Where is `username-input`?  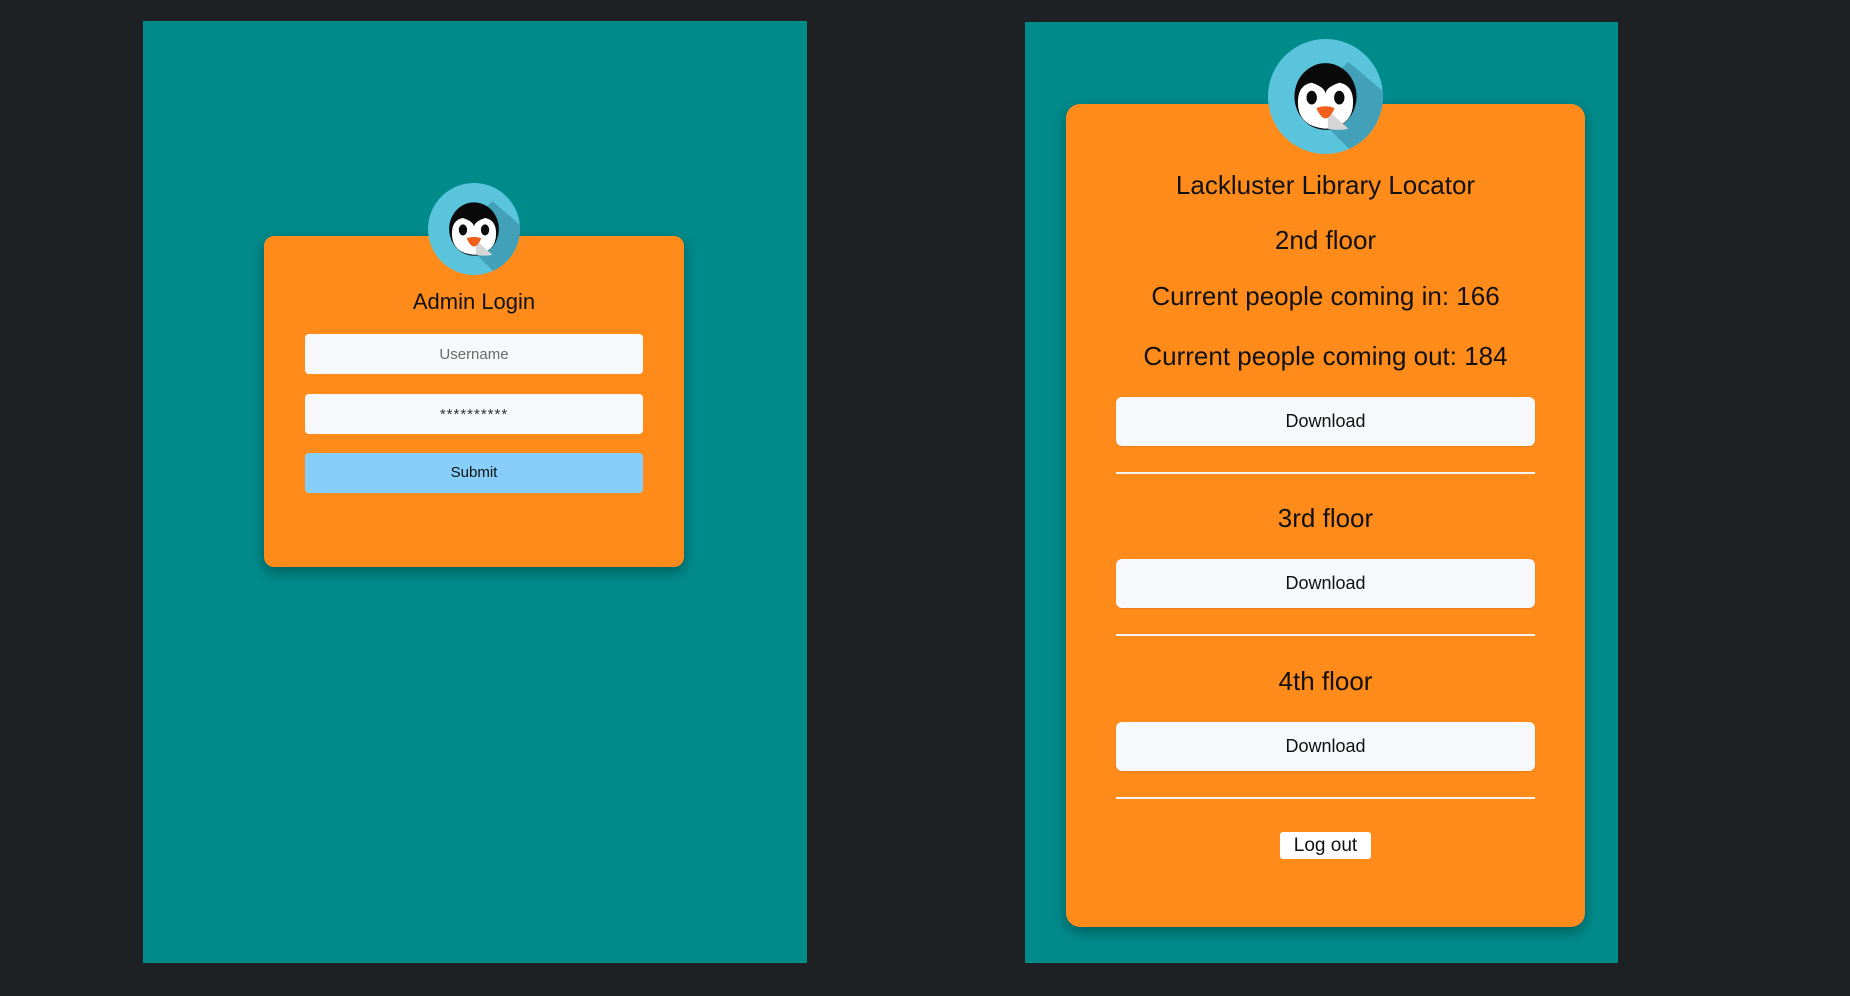 username-input is located at coordinates (474, 354).